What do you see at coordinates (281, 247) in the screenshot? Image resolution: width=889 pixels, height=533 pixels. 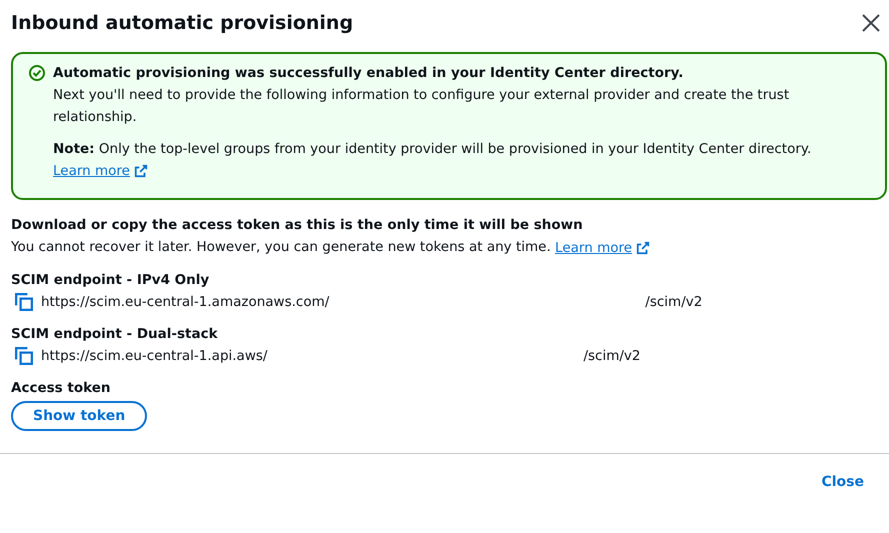 I see `token-text: You cannot recover it later. However, you can generate new tokens at any time.` at bounding box center [281, 247].